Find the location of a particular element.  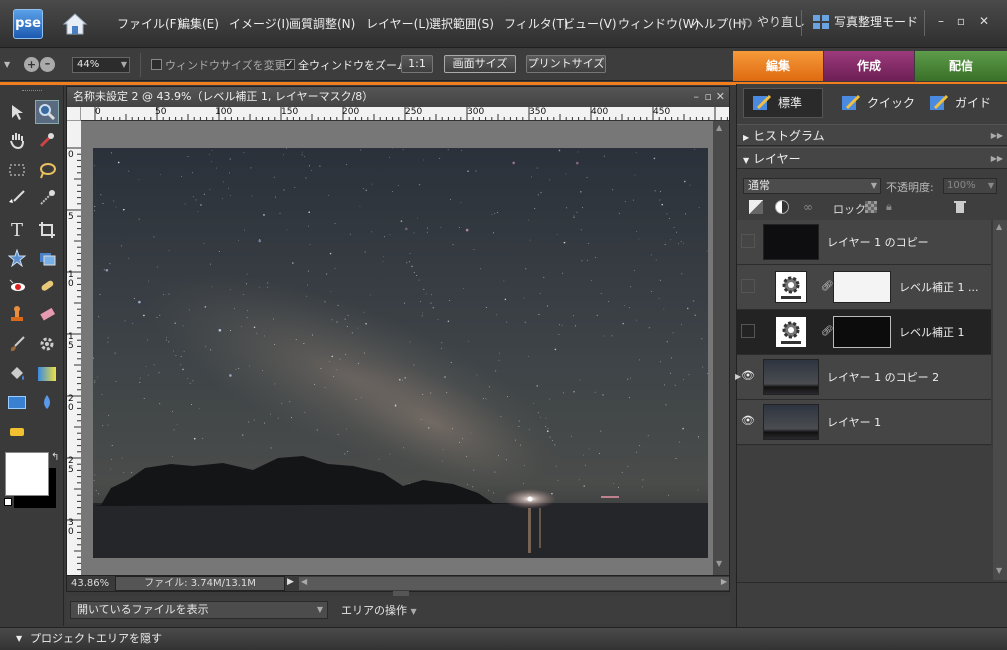

menu-file: ファイル(F) is located at coordinates (149, 23).